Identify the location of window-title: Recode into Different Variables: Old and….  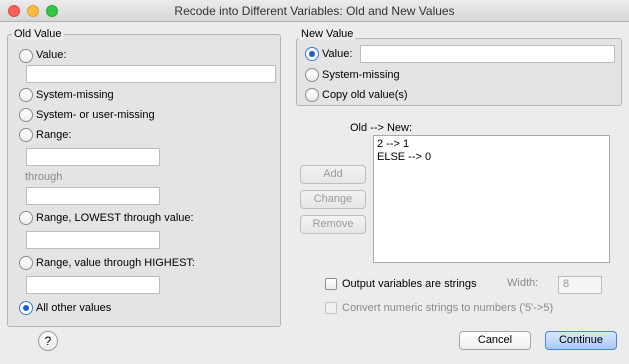
(314, 11).